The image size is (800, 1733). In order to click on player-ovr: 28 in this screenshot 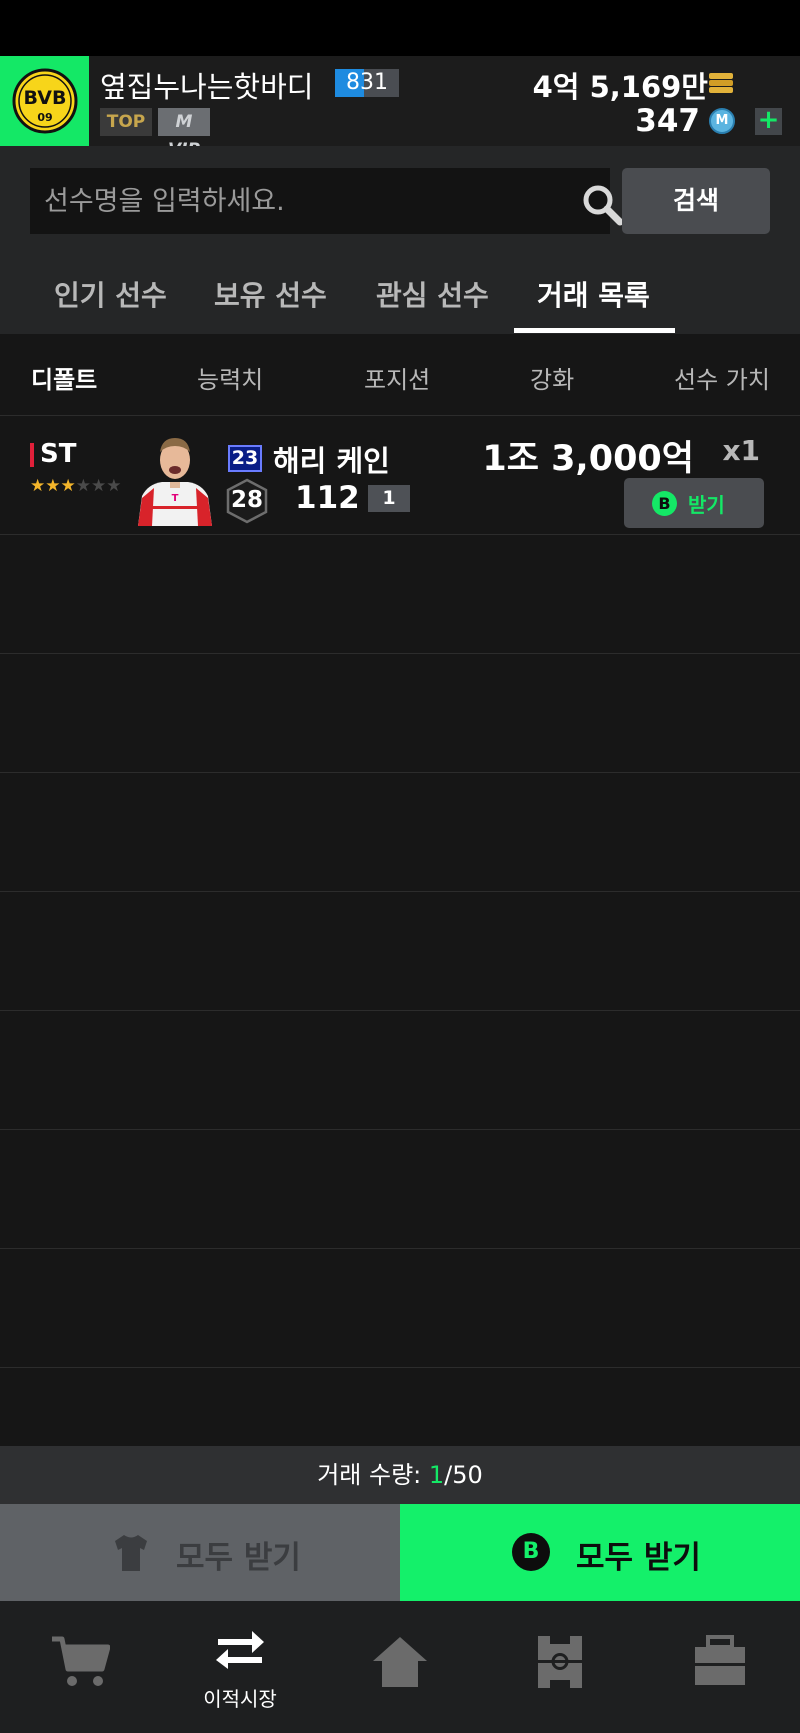, I will do `click(246, 500)`.